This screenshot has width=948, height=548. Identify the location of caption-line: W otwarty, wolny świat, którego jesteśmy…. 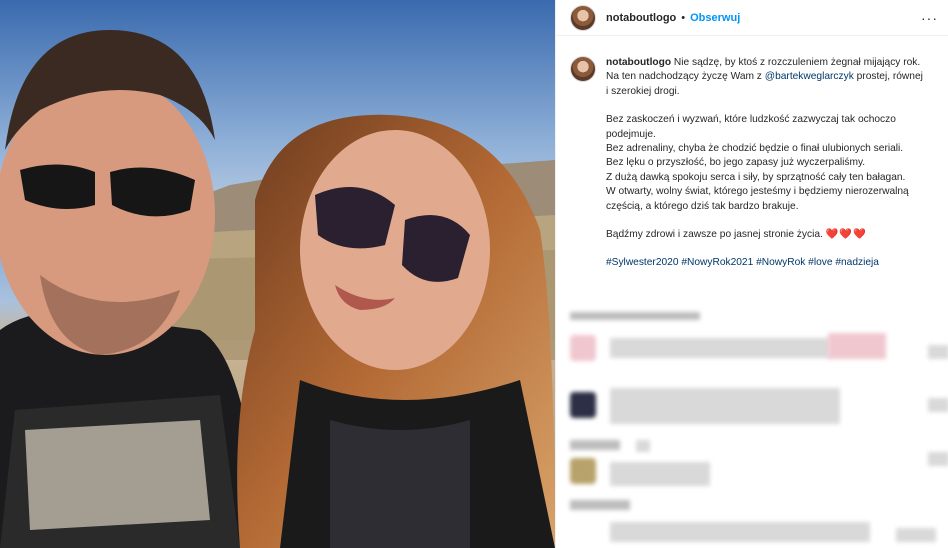
(757, 199).